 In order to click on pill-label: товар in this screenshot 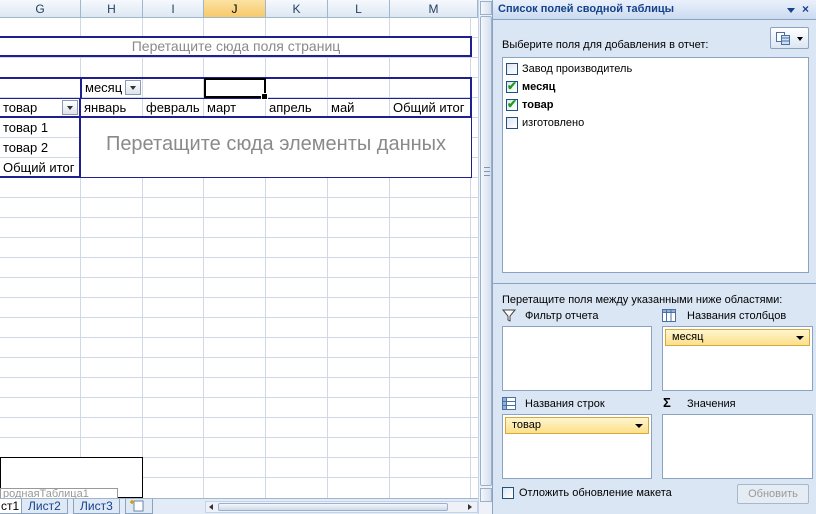, I will do `click(526, 425)`.